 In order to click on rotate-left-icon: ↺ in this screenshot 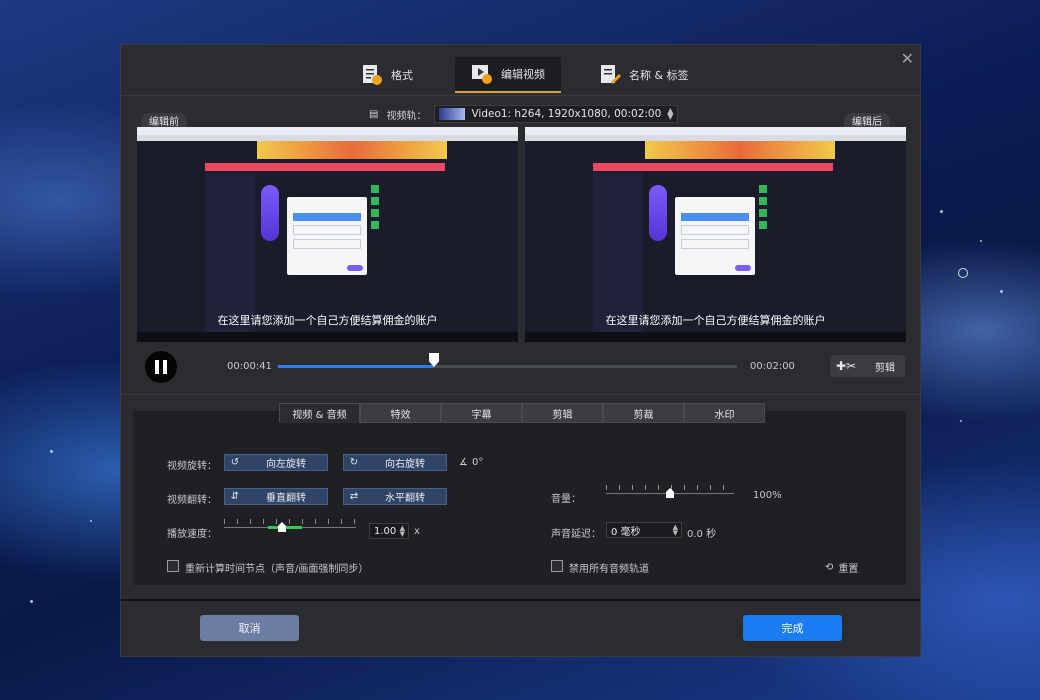, I will do `click(235, 462)`.